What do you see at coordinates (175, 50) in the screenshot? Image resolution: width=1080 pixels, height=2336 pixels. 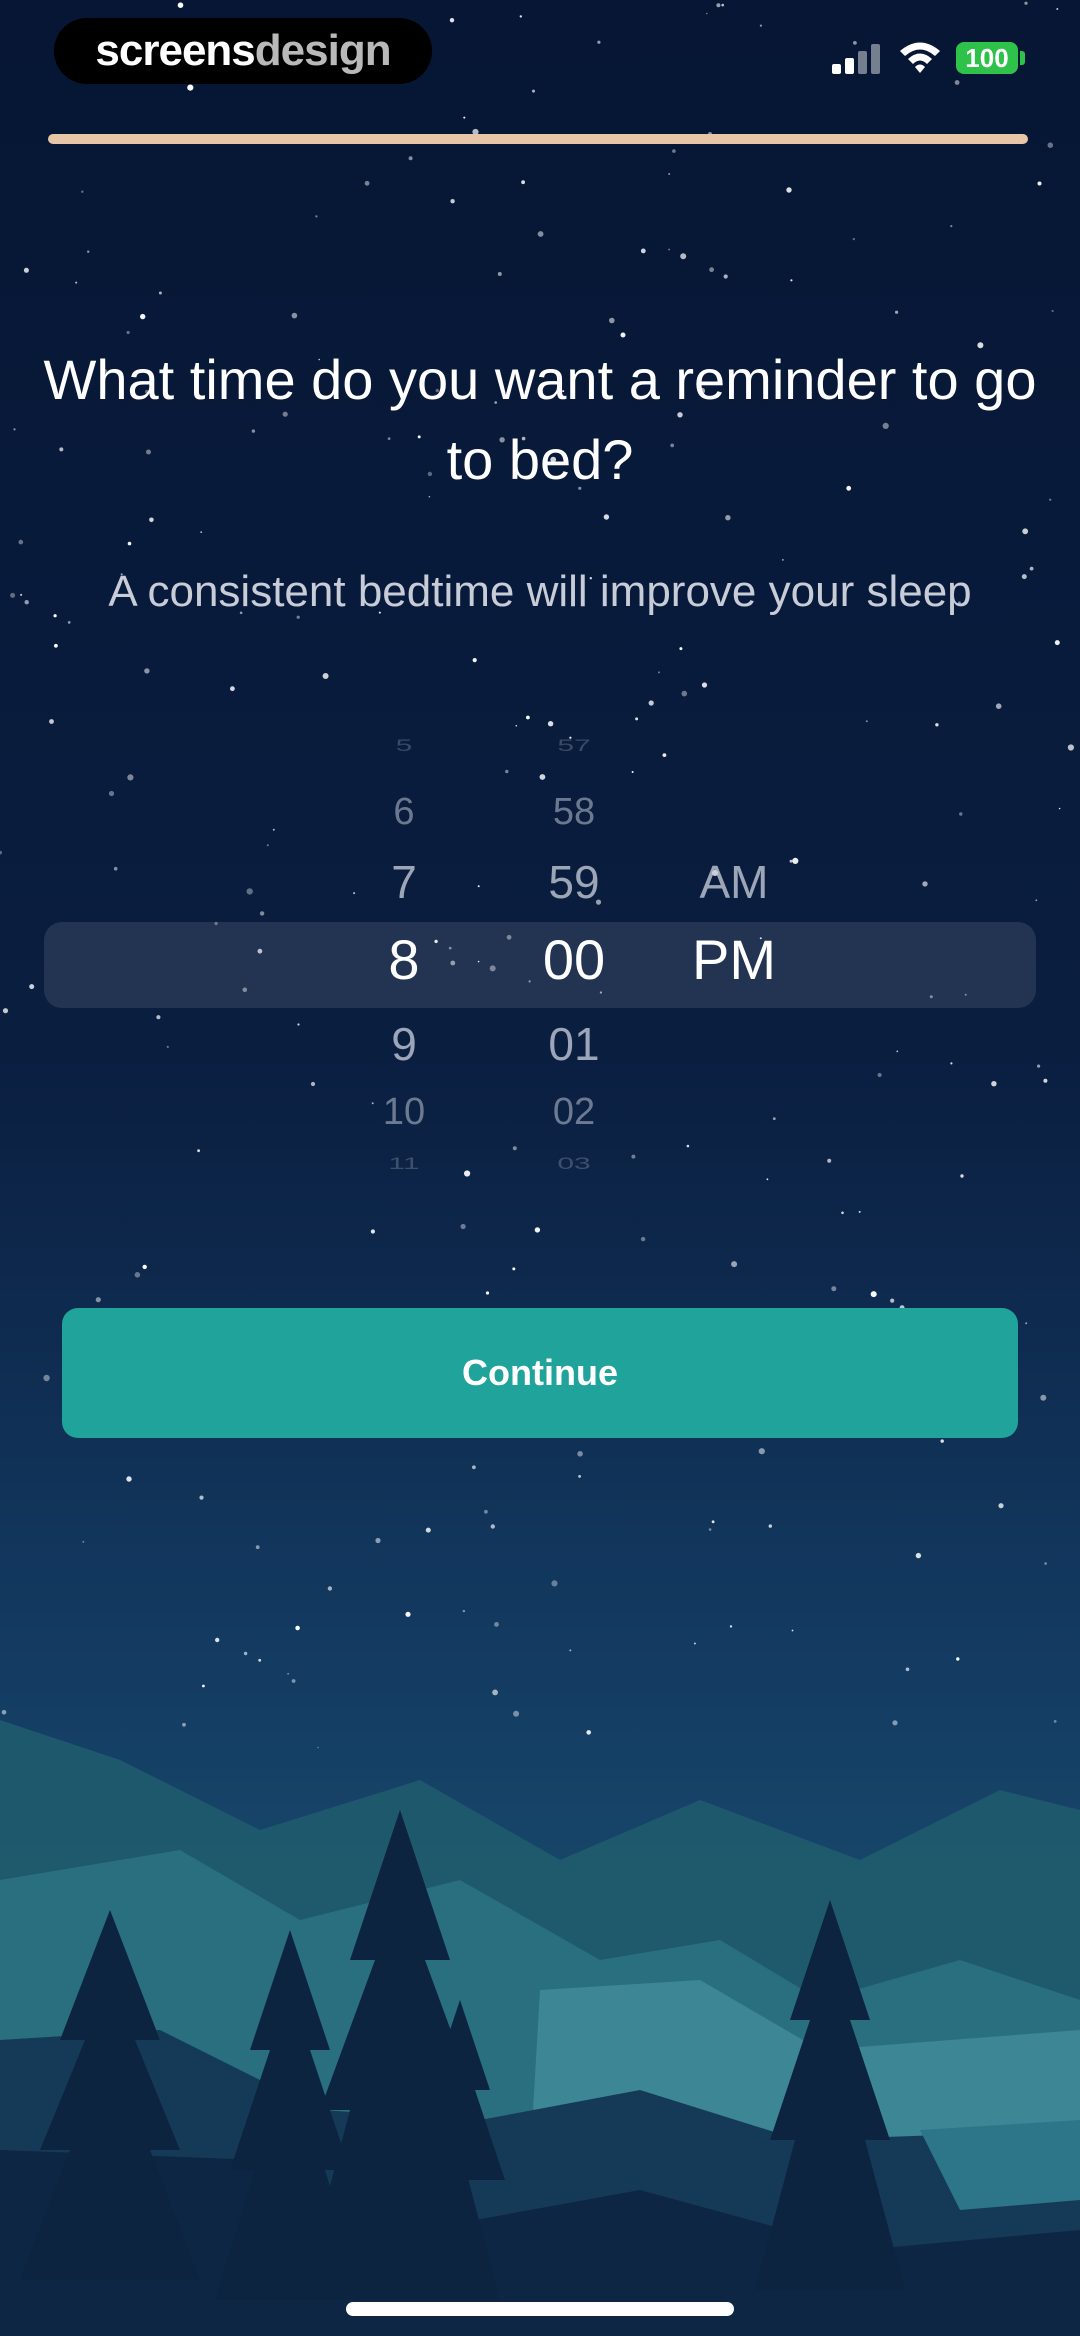 I see `brand-text-screens: screens` at bounding box center [175, 50].